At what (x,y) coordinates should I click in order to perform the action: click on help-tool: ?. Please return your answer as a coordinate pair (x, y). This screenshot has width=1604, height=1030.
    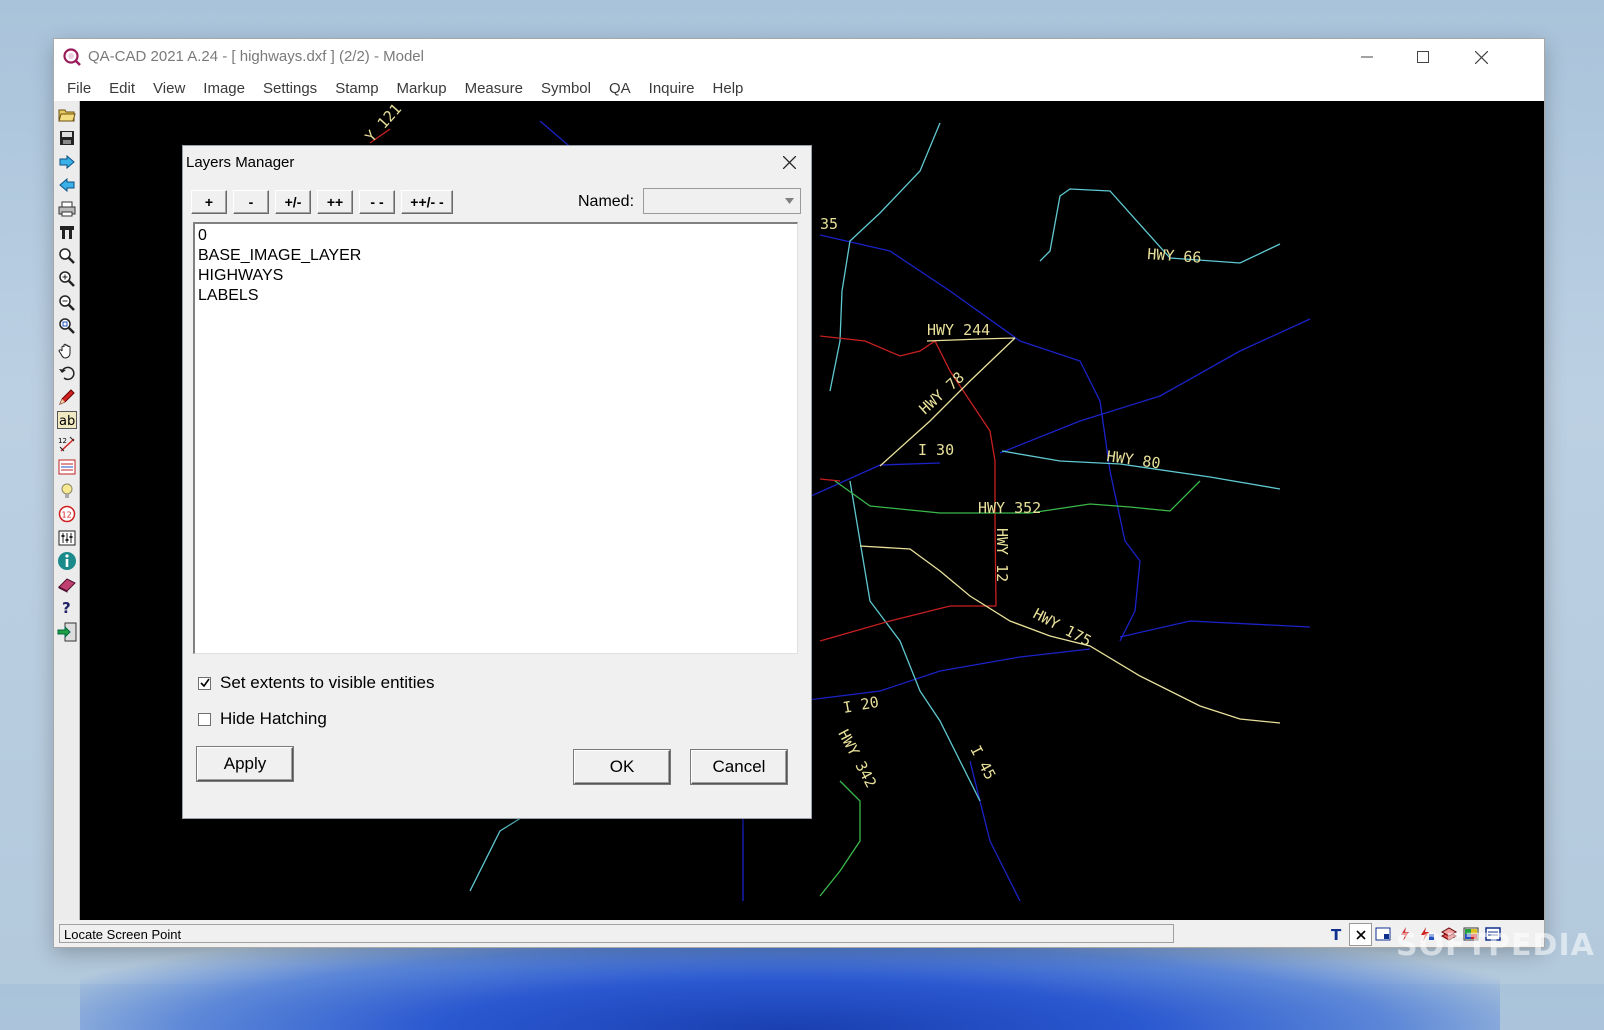
    Looking at the image, I should click on (67, 608).